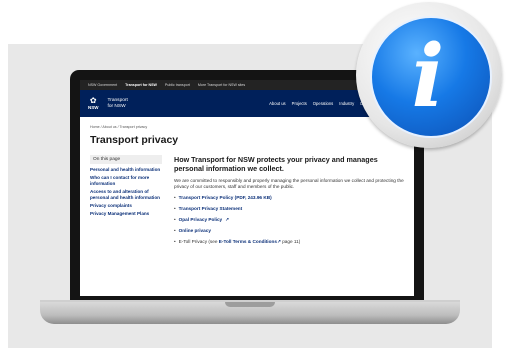 This screenshot has width=508, height=356. What do you see at coordinates (323, 103) in the screenshot?
I see `nav-item-operations: Operations` at bounding box center [323, 103].